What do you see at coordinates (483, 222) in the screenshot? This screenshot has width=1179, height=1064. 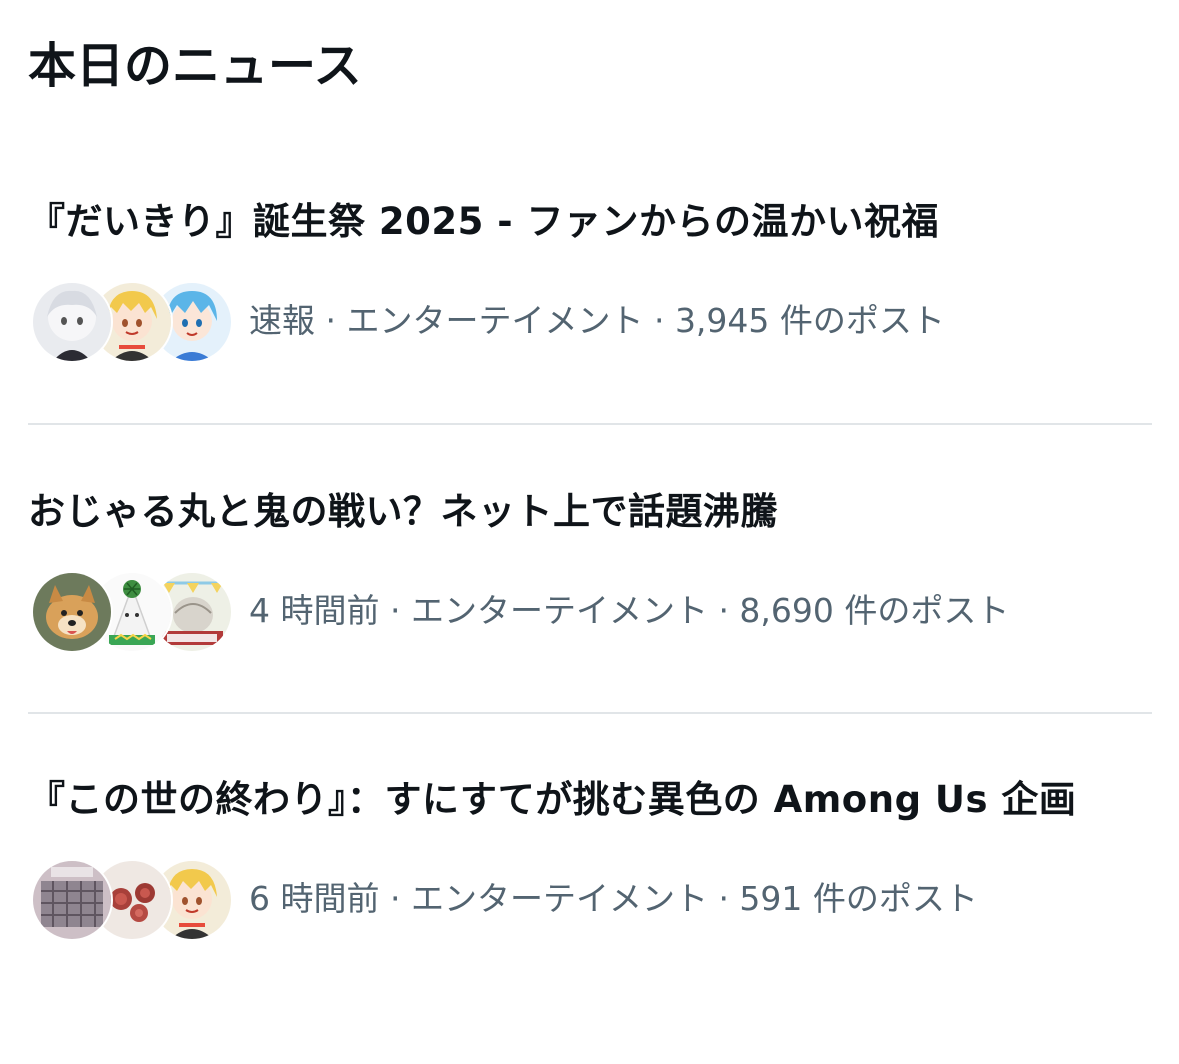 I see `news-headline: 『だいきり』誕生祭 2025 - ファンからの温かい祝福` at bounding box center [483, 222].